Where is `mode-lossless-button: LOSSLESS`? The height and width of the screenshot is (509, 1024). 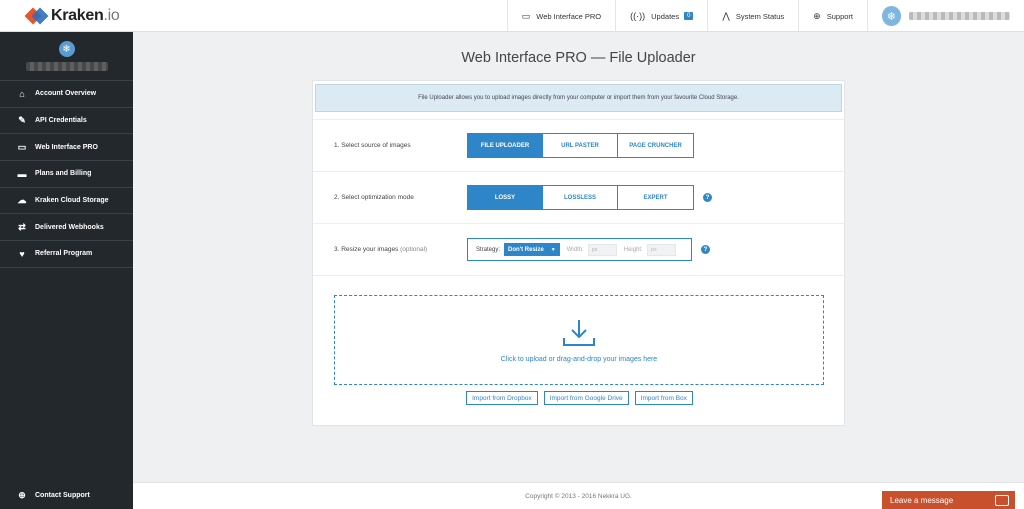 mode-lossless-button: LOSSLESS is located at coordinates (580, 197).